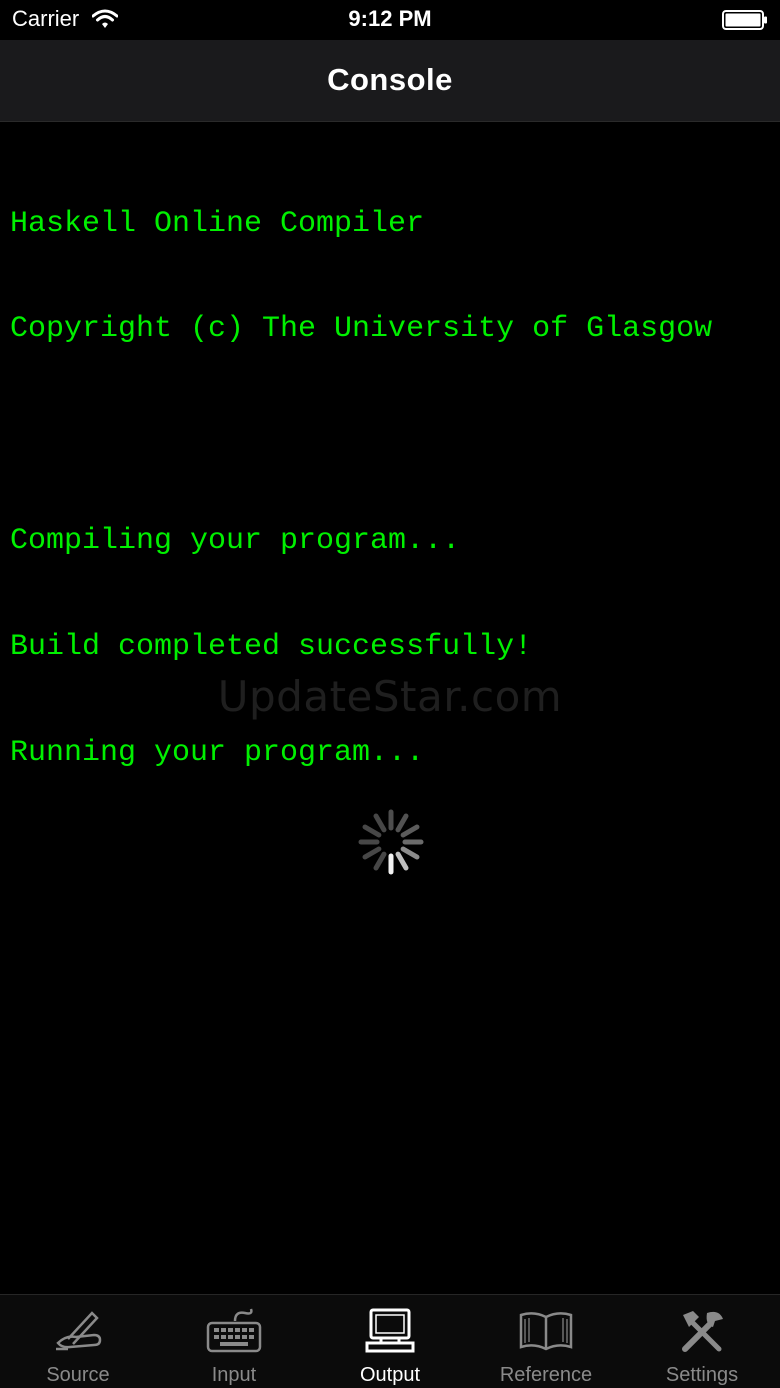 This screenshot has width=780, height=1388. I want to click on tab-label: Source, so click(78, 1375).